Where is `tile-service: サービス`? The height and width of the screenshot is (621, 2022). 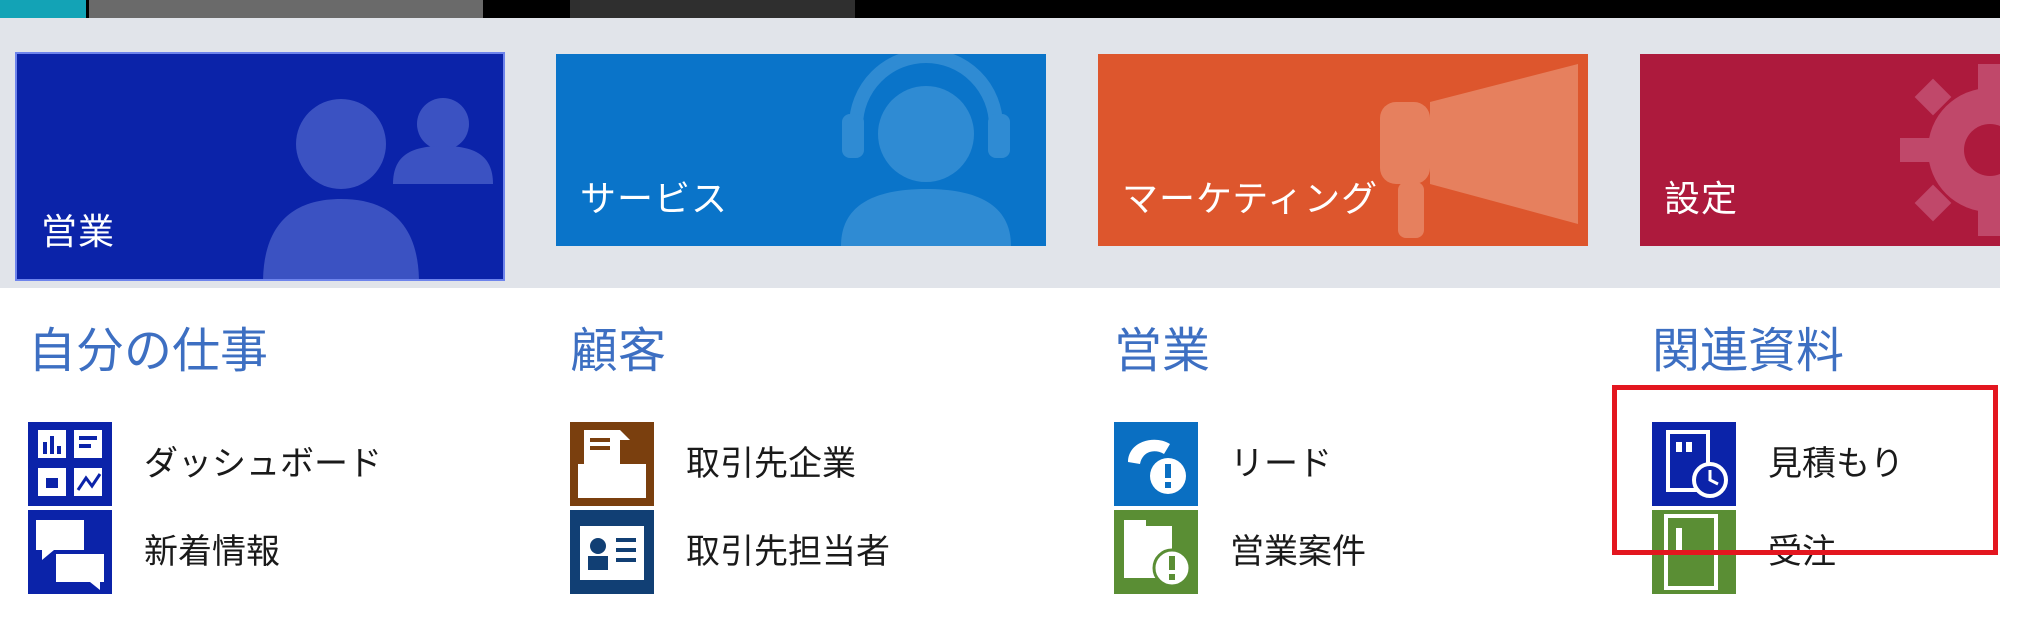 tile-service: サービス is located at coordinates (801, 150).